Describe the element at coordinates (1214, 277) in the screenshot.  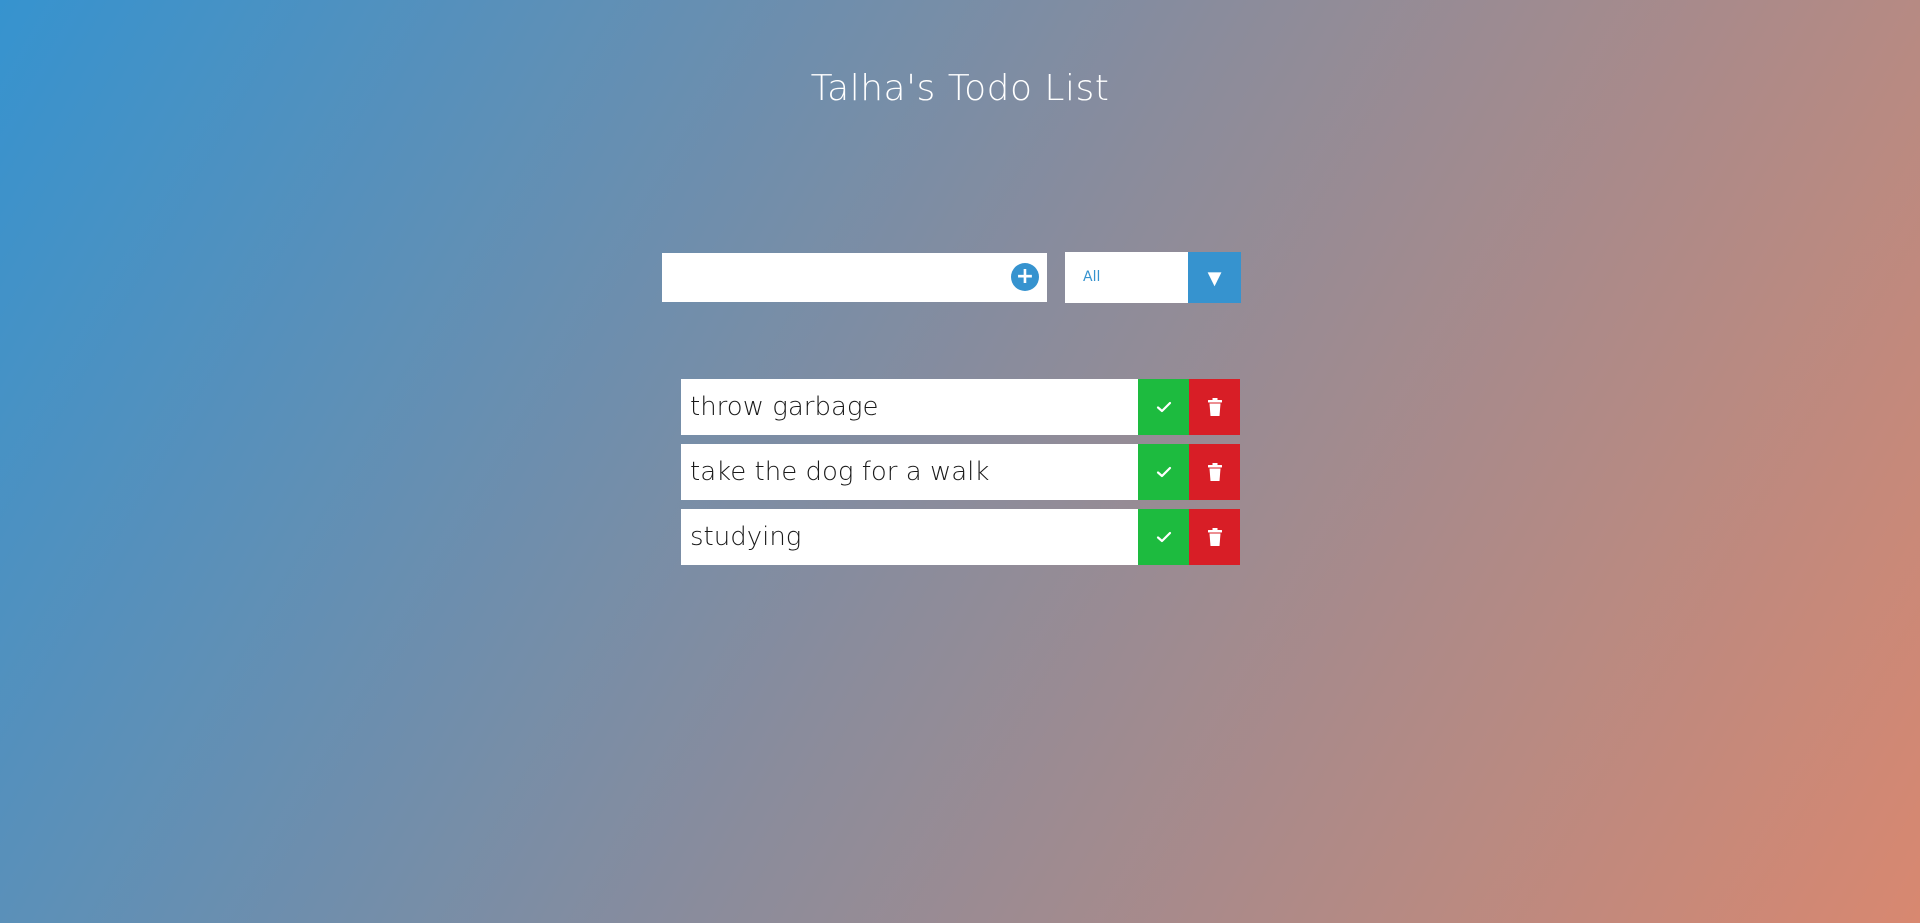
I see `chevron-down-icon: ▼` at that location.